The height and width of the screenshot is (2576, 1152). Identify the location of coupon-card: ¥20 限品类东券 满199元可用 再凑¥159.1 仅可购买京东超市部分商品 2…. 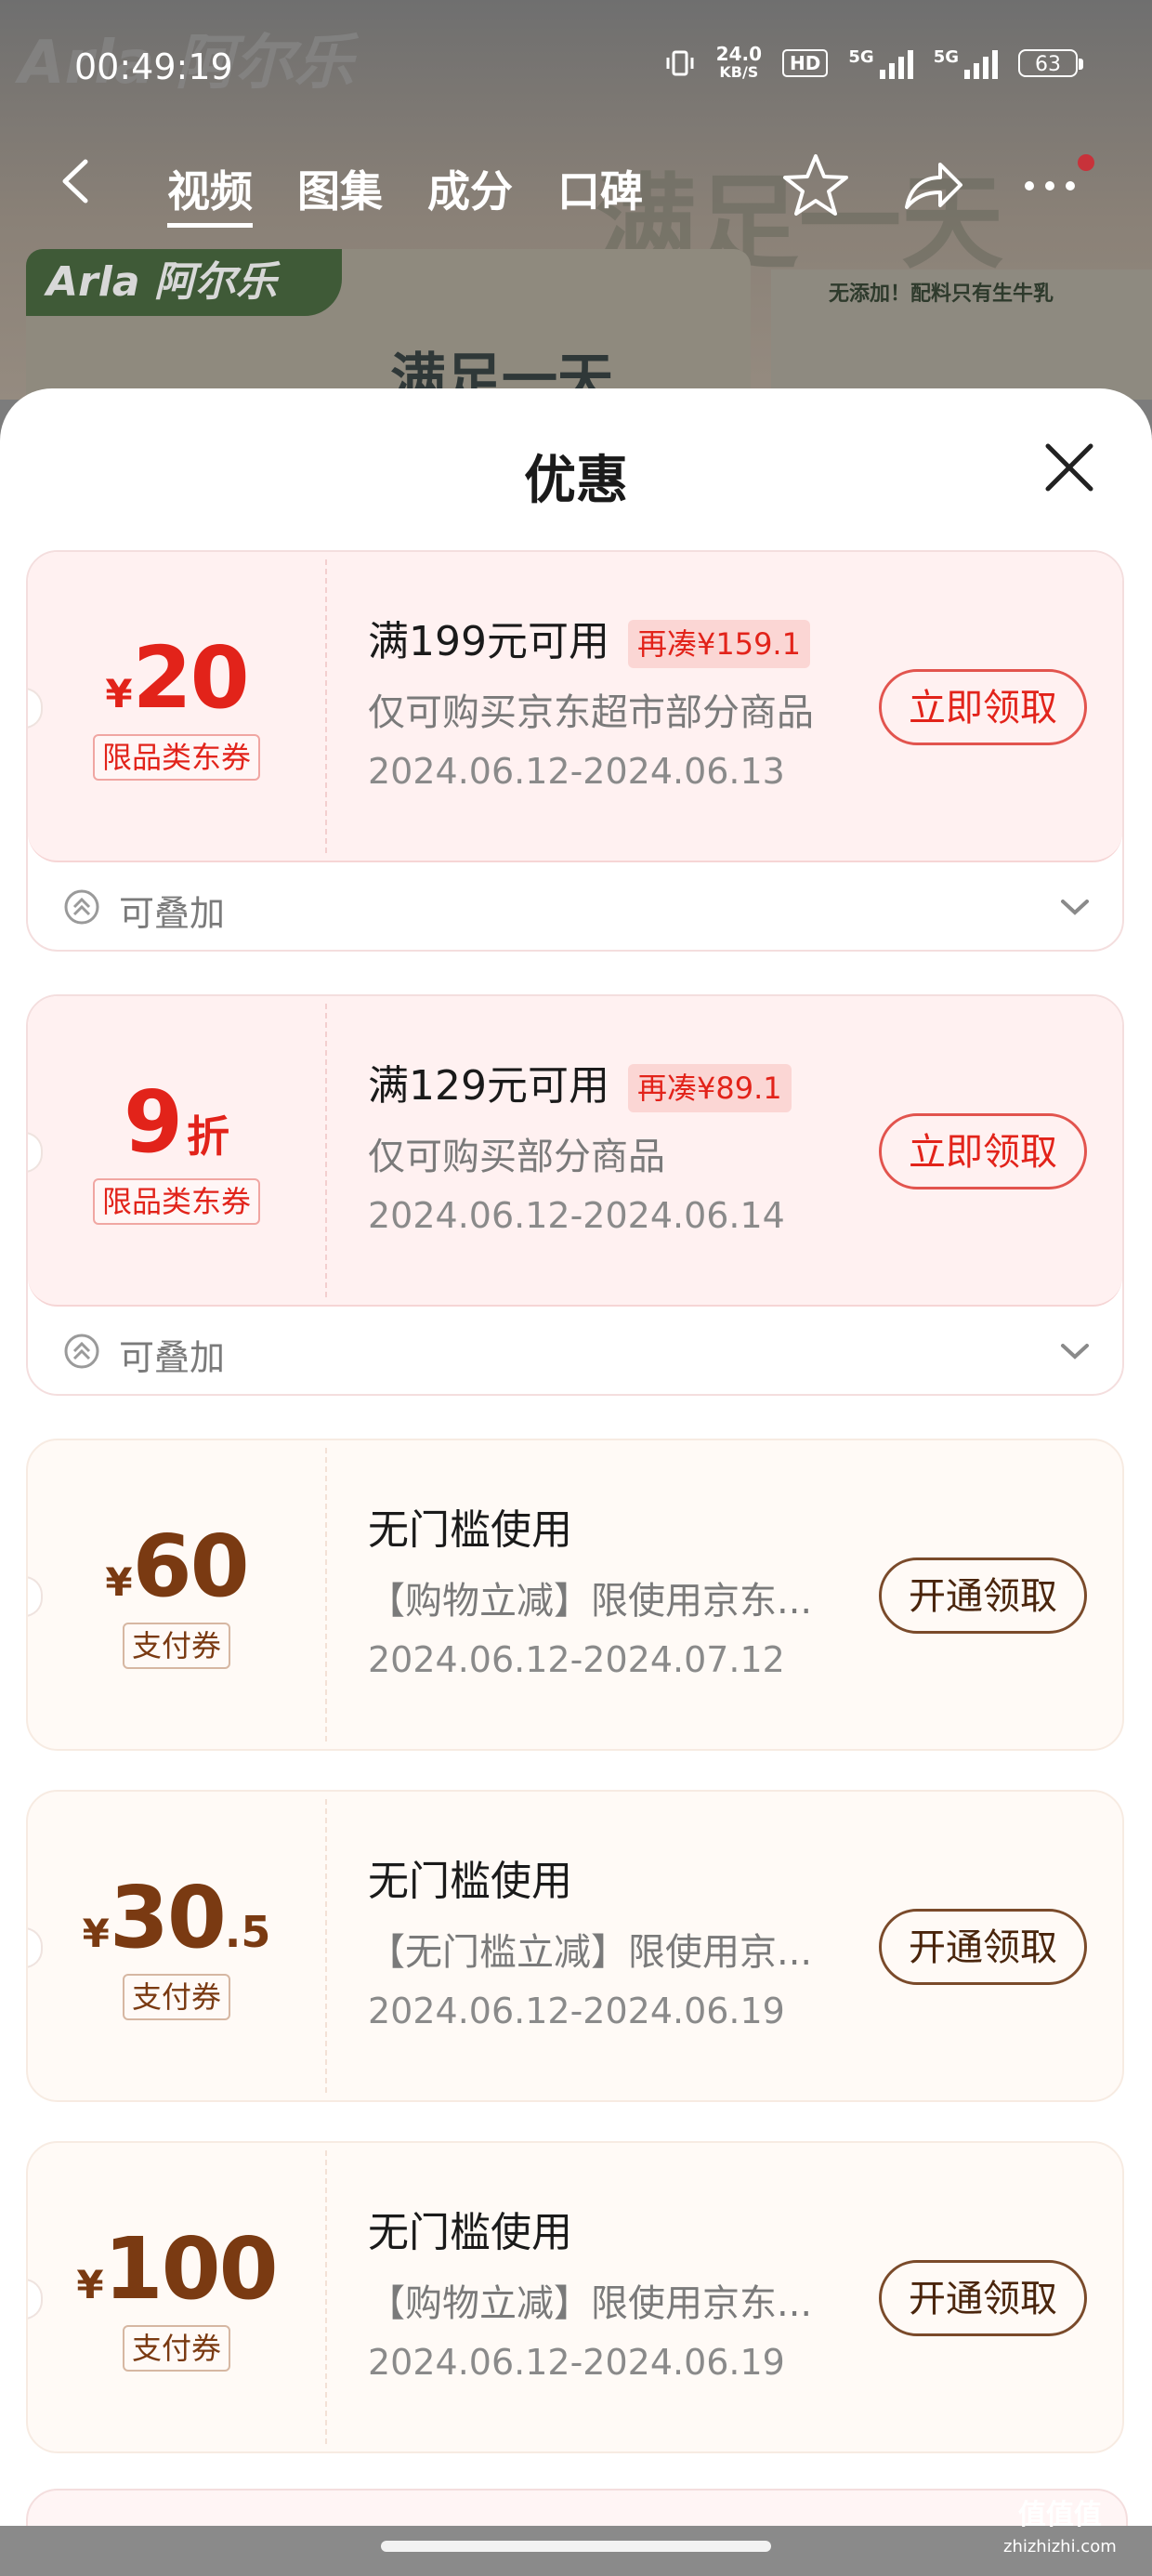
(575, 751).